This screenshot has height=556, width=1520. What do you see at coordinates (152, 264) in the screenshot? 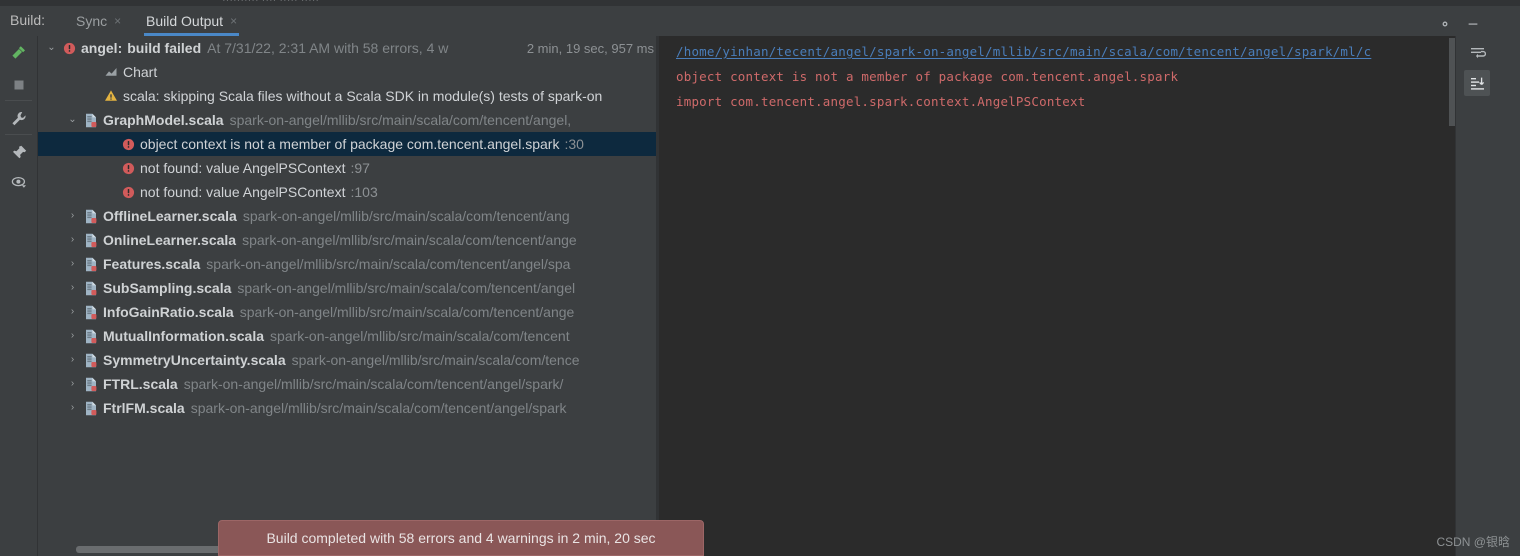
I see `tree-row-filename: Features.scala` at bounding box center [152, 264].